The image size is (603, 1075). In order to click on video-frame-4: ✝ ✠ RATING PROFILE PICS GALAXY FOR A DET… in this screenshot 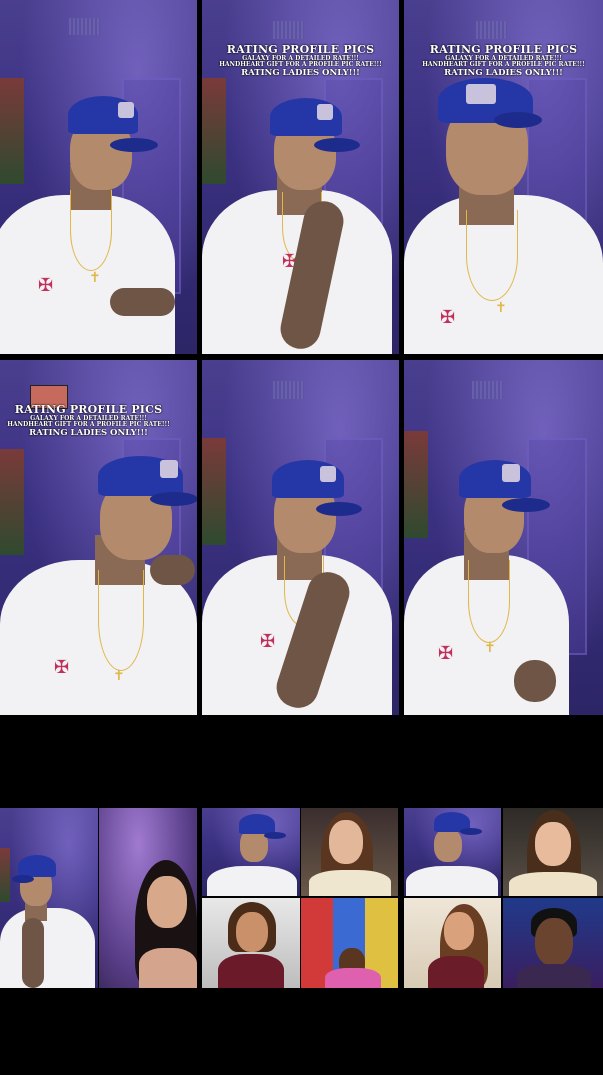, I will do `click(98, 537)`.